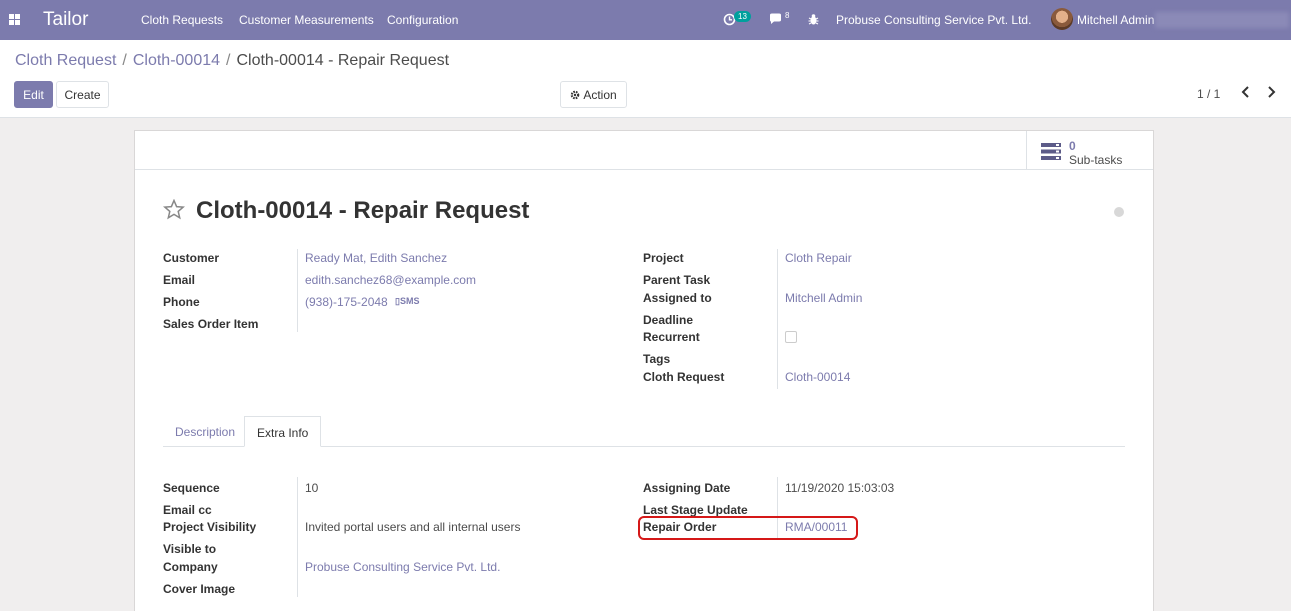  What do you see at coordinates (65, 60) in the screenshot?
I see `breadcrumb-cloth-request: Cloth Request` at bounding box center [65, 60].